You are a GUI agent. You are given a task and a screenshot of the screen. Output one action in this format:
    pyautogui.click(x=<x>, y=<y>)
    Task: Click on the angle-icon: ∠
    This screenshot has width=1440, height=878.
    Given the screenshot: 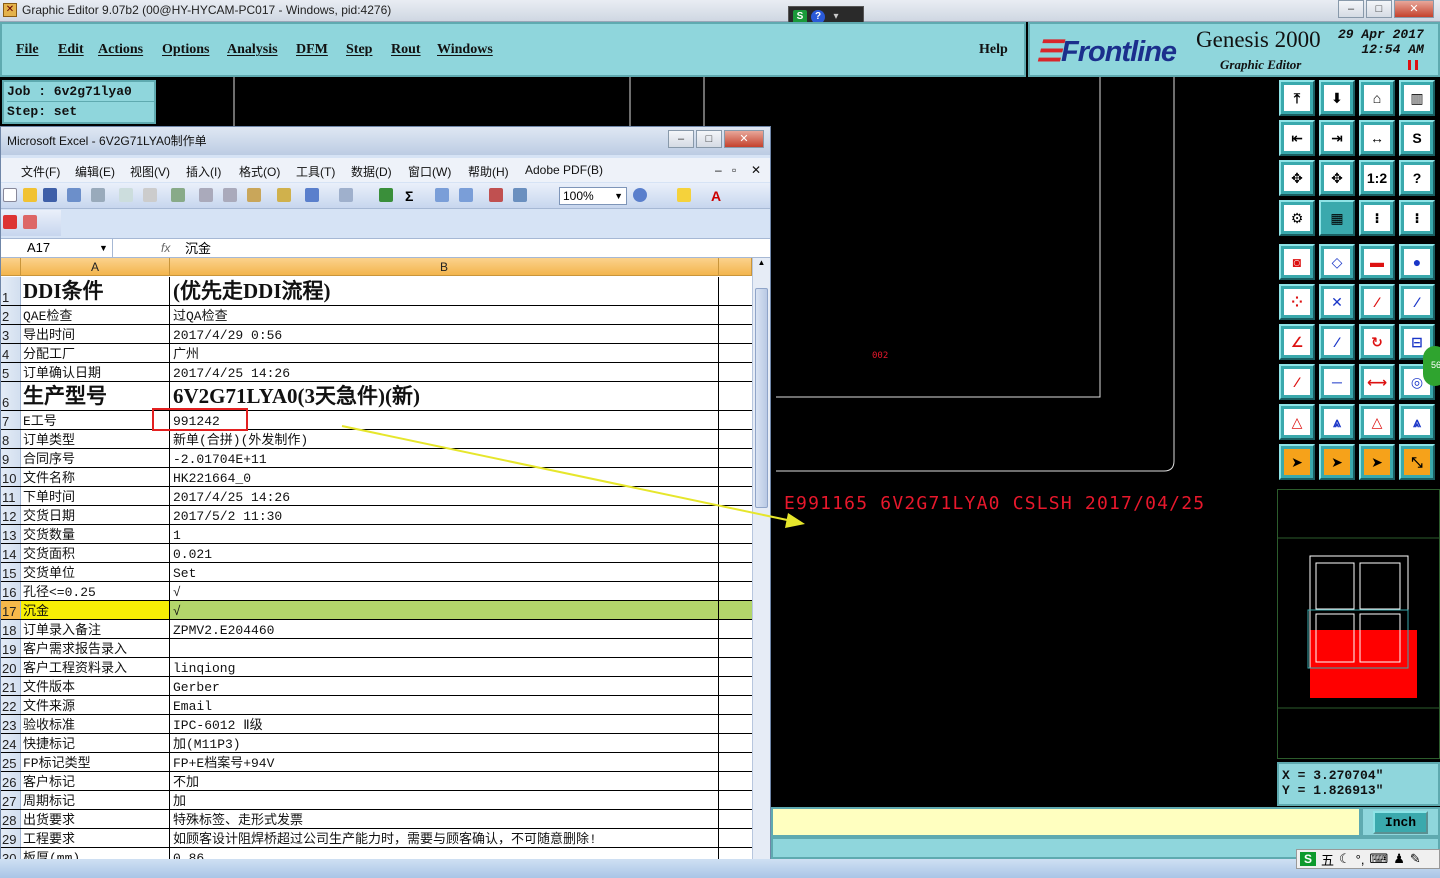 What is the action you would take?
    pyautogui.click(x=1297, y=342)
    